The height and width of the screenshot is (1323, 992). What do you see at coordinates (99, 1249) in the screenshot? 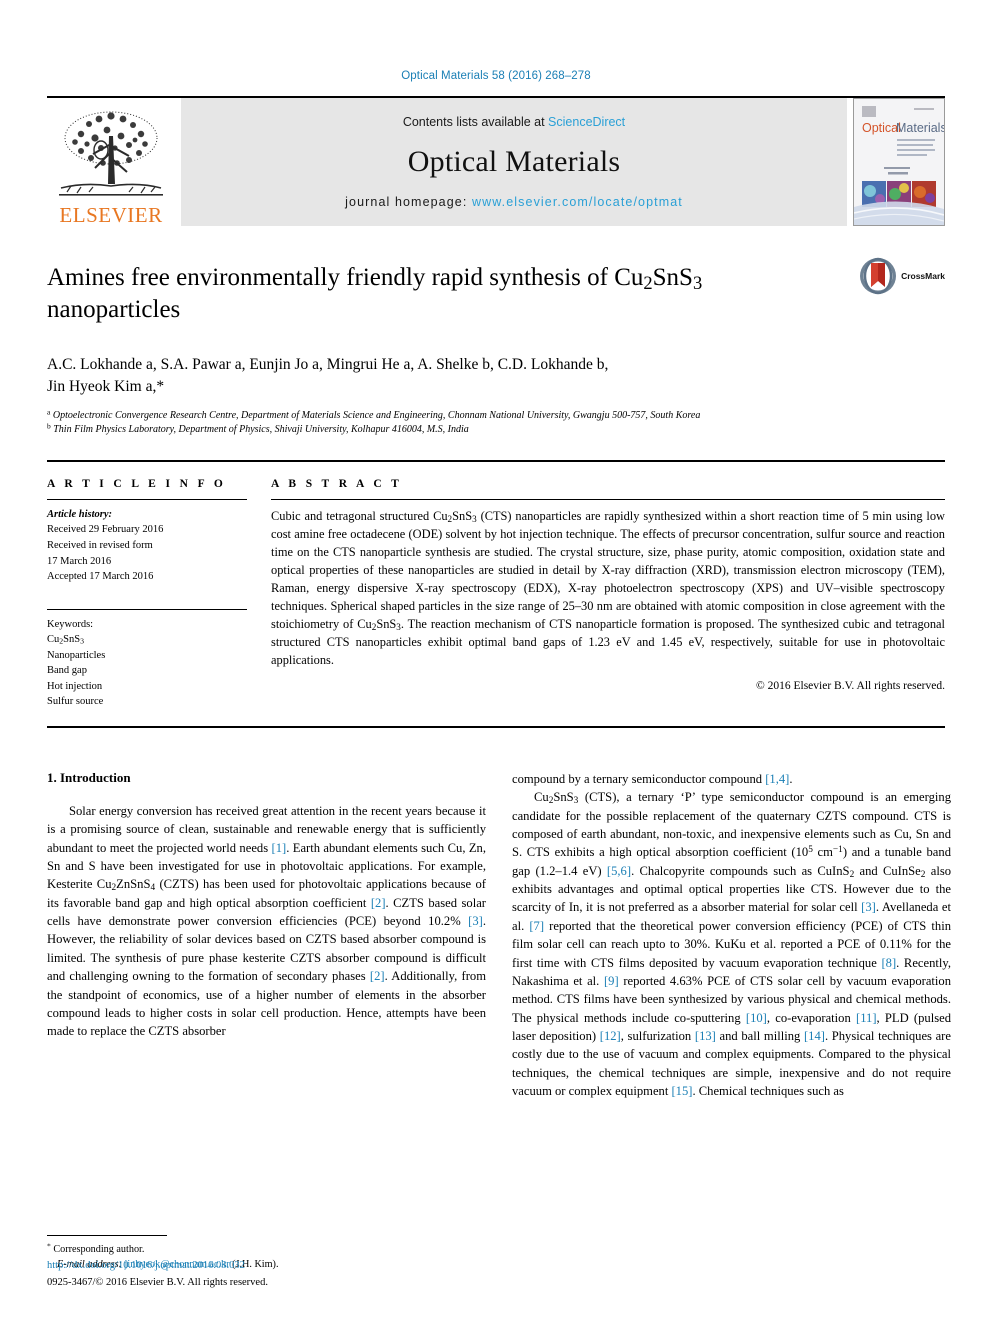
I see `footnote-corresponding-label: Corresponding author.` at bounding box center [99, 1249].